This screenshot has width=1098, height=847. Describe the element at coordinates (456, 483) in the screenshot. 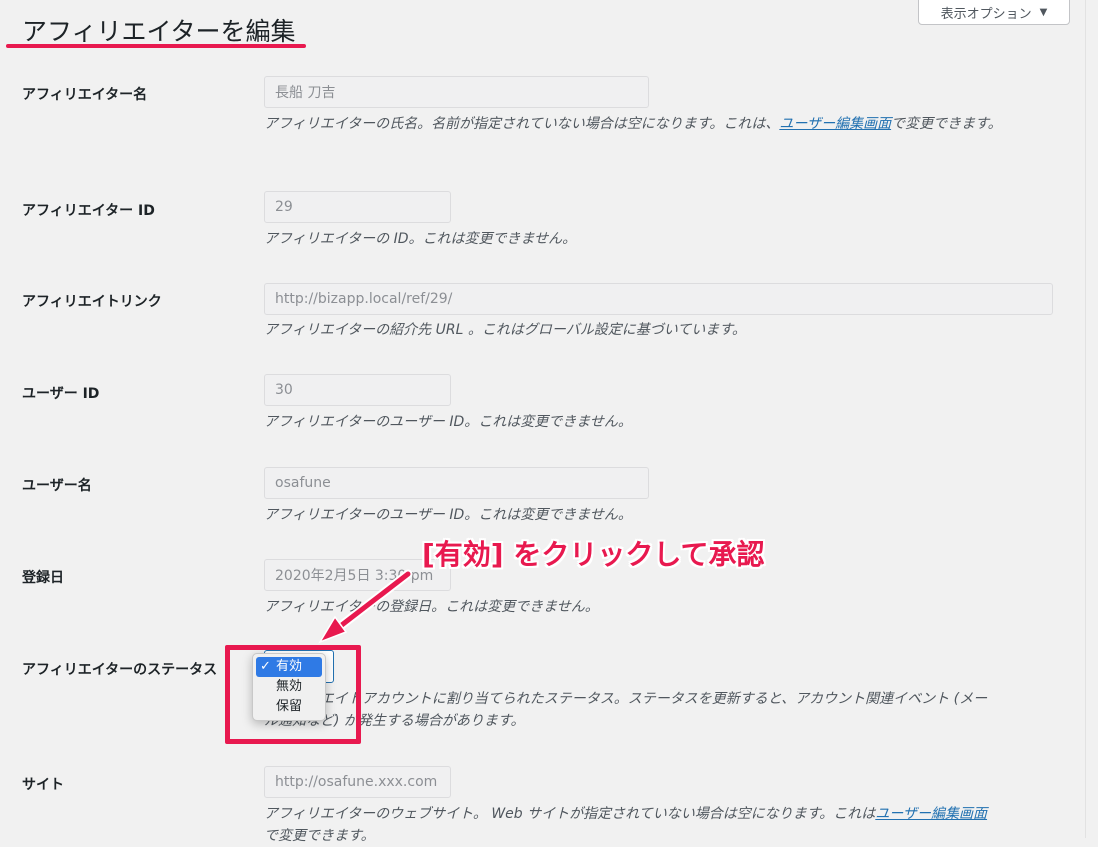

I see `username-input: osafune` at that location.